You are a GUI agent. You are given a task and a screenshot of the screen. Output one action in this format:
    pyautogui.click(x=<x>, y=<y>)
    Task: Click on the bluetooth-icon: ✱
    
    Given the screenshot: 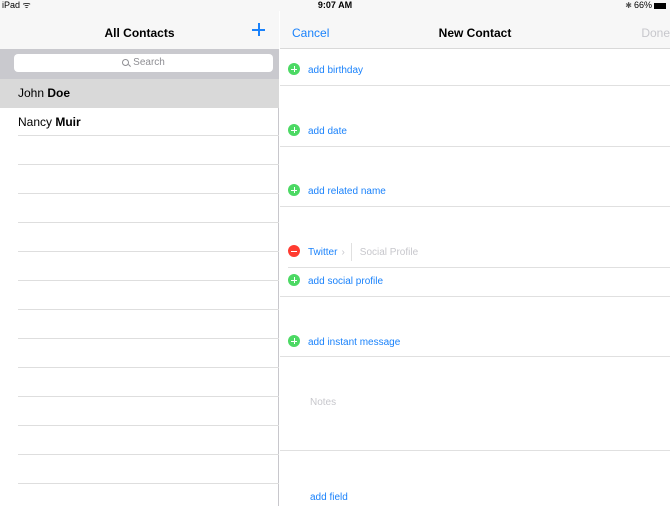 What is the action you would take?
    pyautogui.click(x=628, y=5)
    